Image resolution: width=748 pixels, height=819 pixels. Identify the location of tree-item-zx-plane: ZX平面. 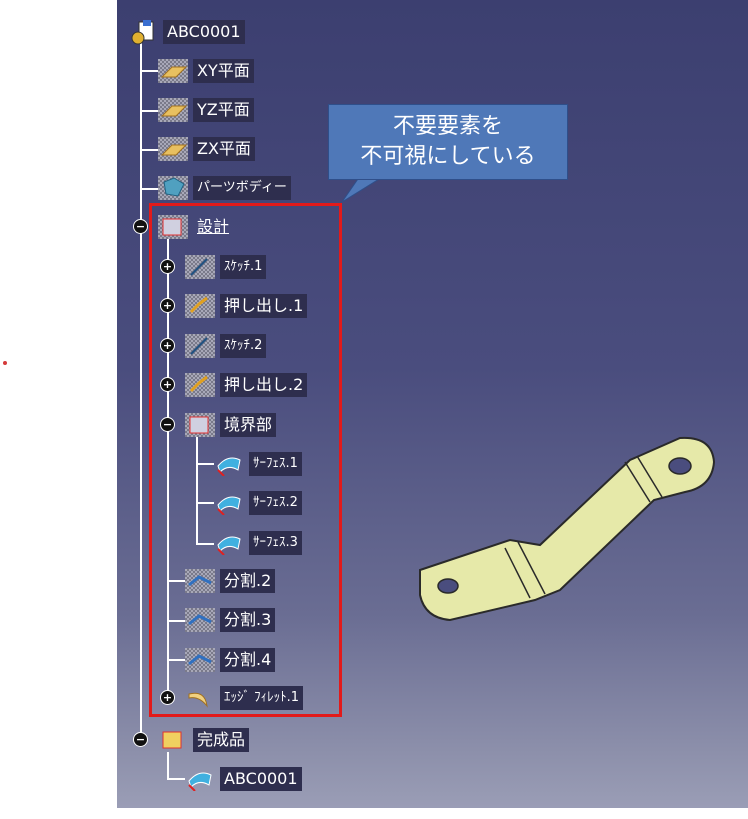
(206, 149).